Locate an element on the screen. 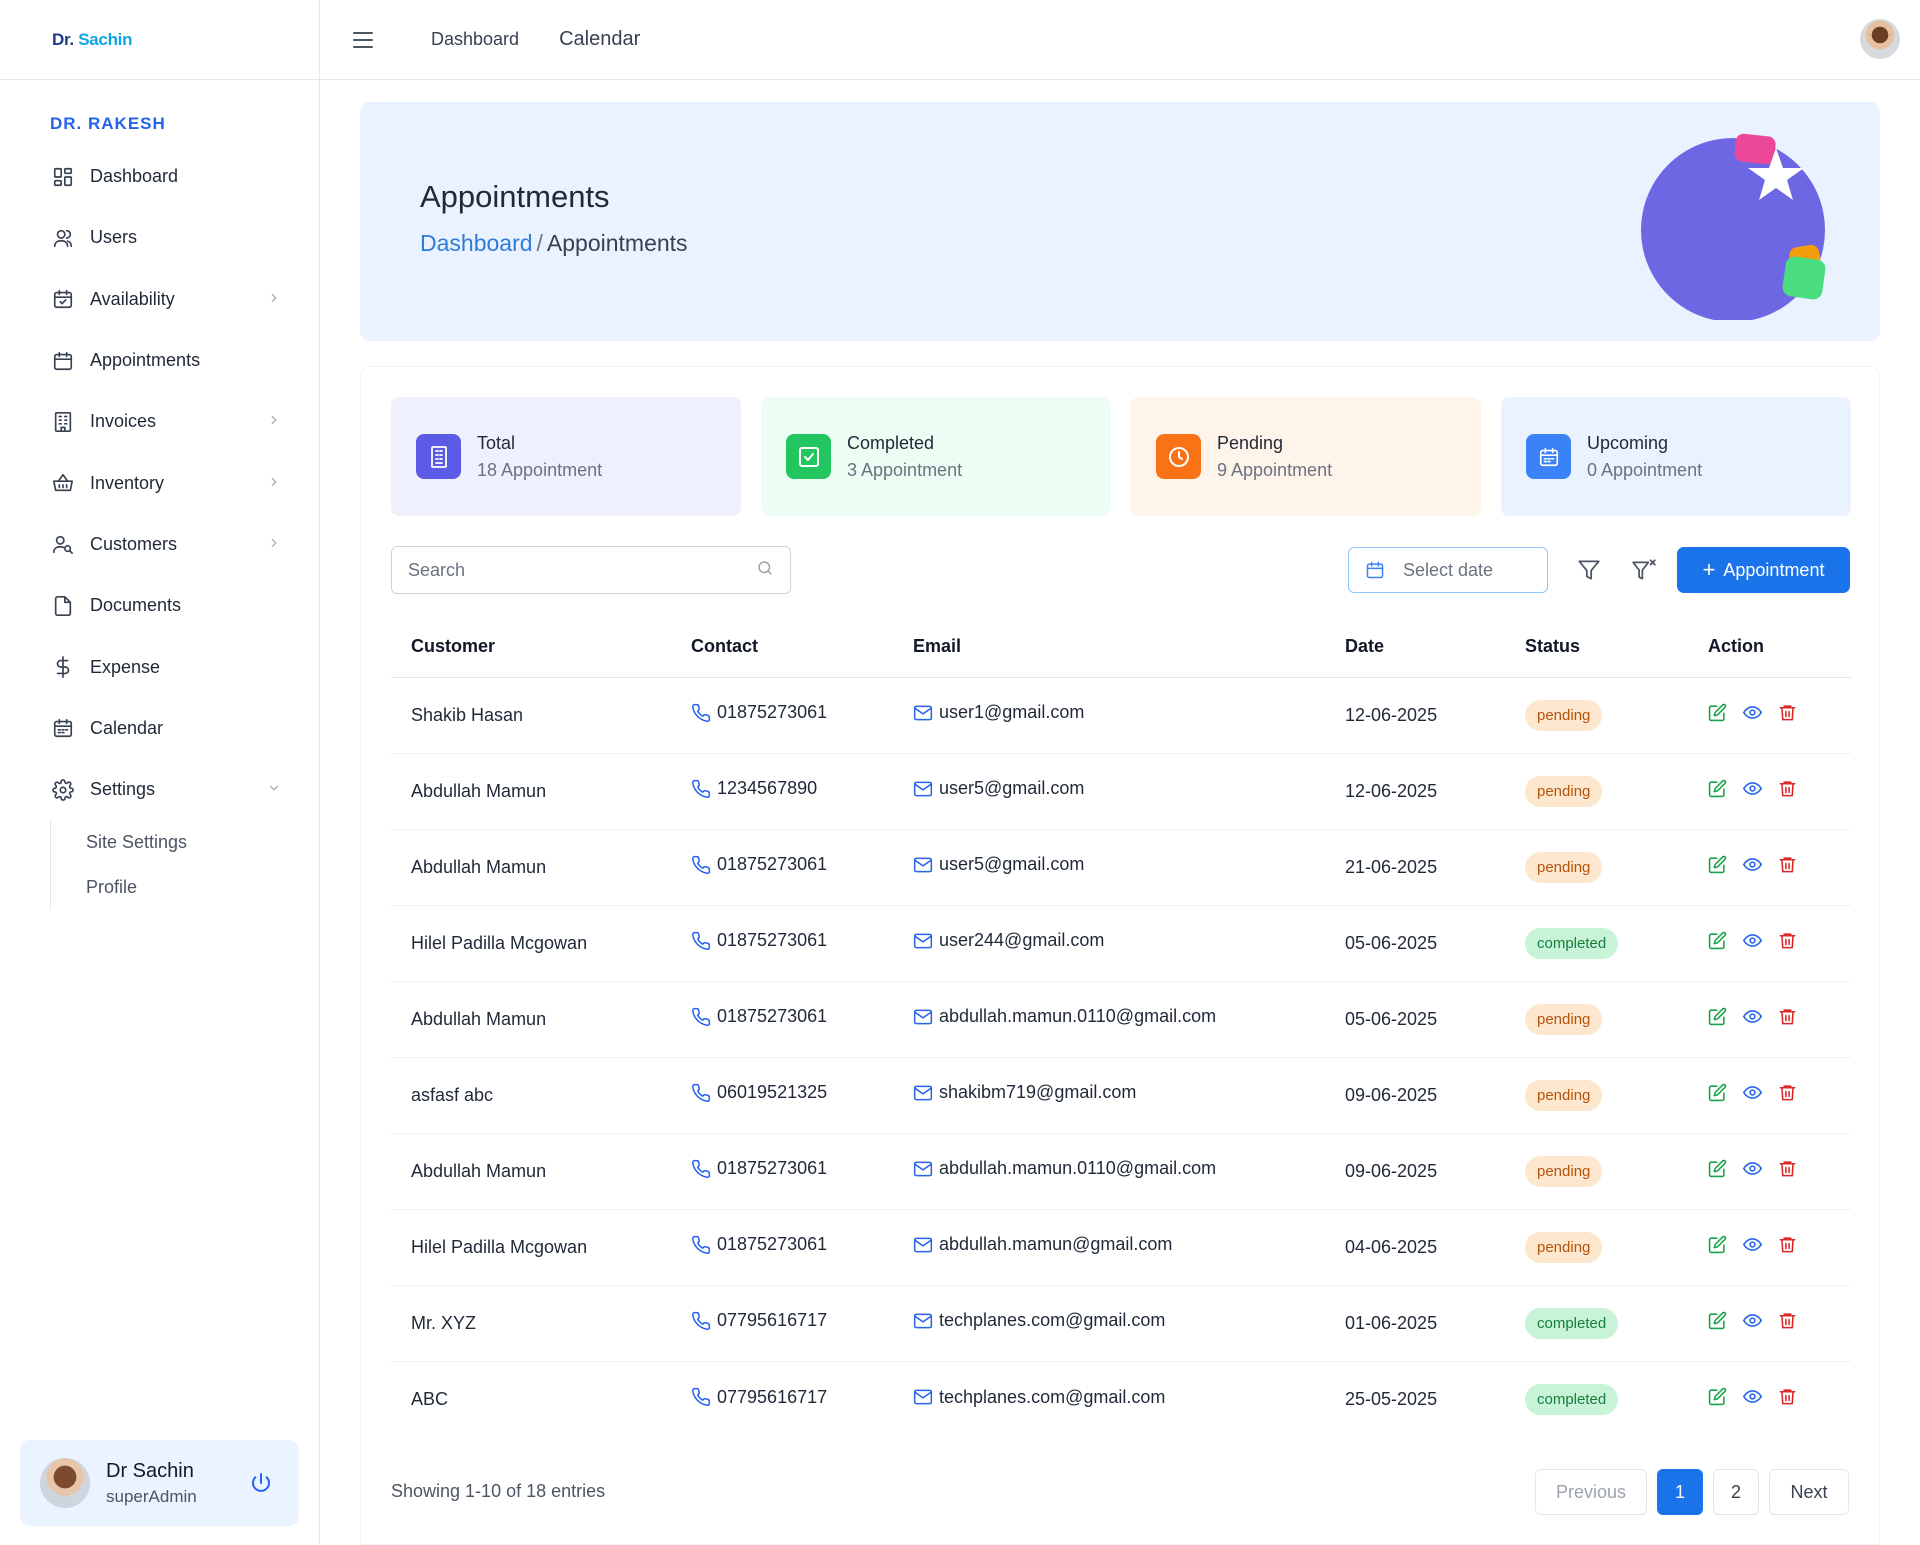 The image size is (1920, 1545). sidebar-item-appointments: Appointments is located at coordinates (159, 360).